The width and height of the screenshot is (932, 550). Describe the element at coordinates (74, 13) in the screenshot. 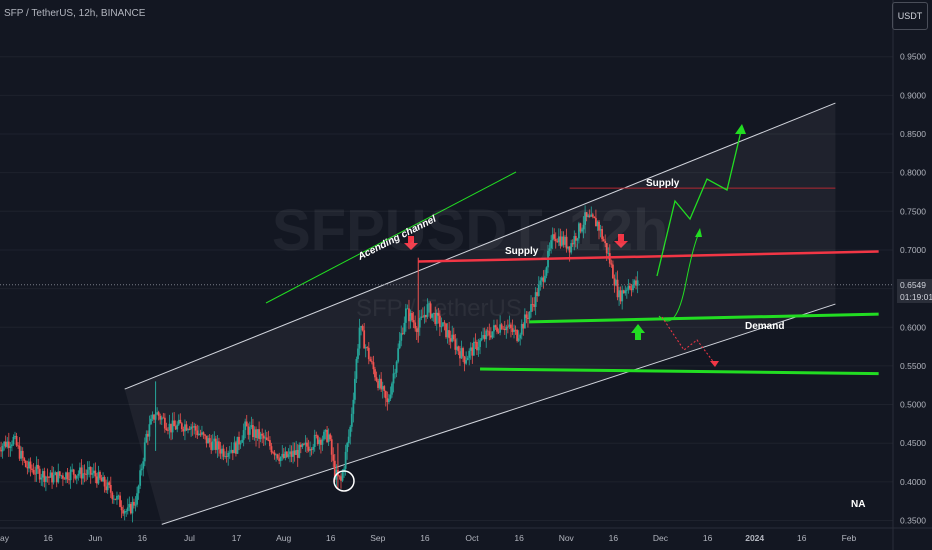

I see `symbol-title: SFP / TetherUS, 12h, BINANCE` at that location.